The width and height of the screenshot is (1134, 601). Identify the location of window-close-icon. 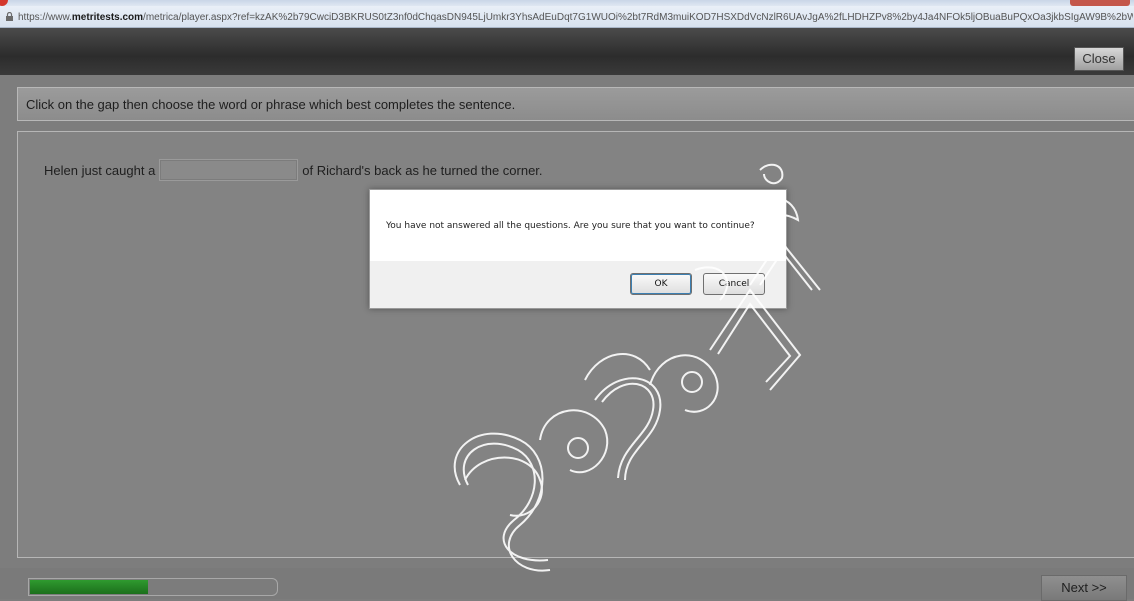
(1100, 3).